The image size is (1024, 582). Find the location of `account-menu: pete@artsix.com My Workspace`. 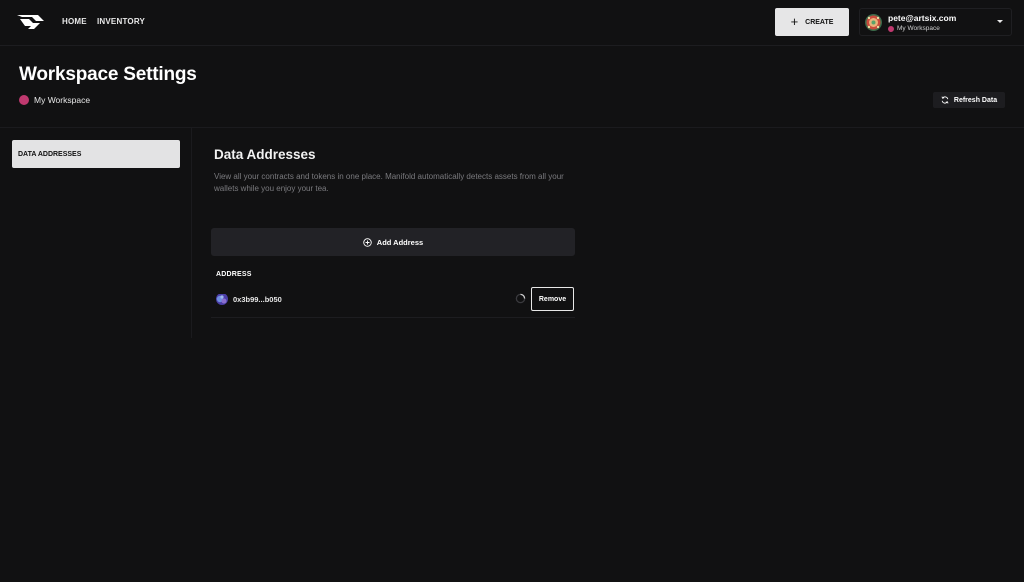

account-menu: pete@artsix.com My Workspace is located at coordinates (935, 22).